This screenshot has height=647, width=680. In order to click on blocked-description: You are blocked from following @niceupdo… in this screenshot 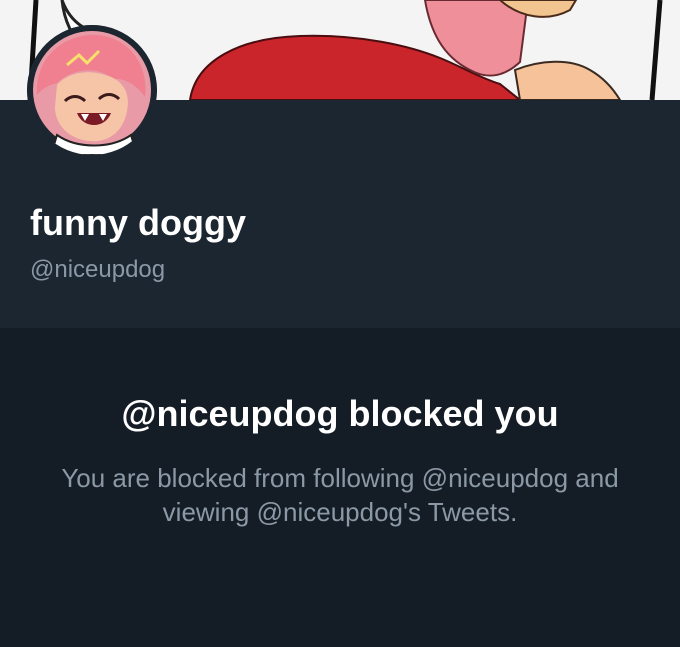, I will do `click(340, 495)`.